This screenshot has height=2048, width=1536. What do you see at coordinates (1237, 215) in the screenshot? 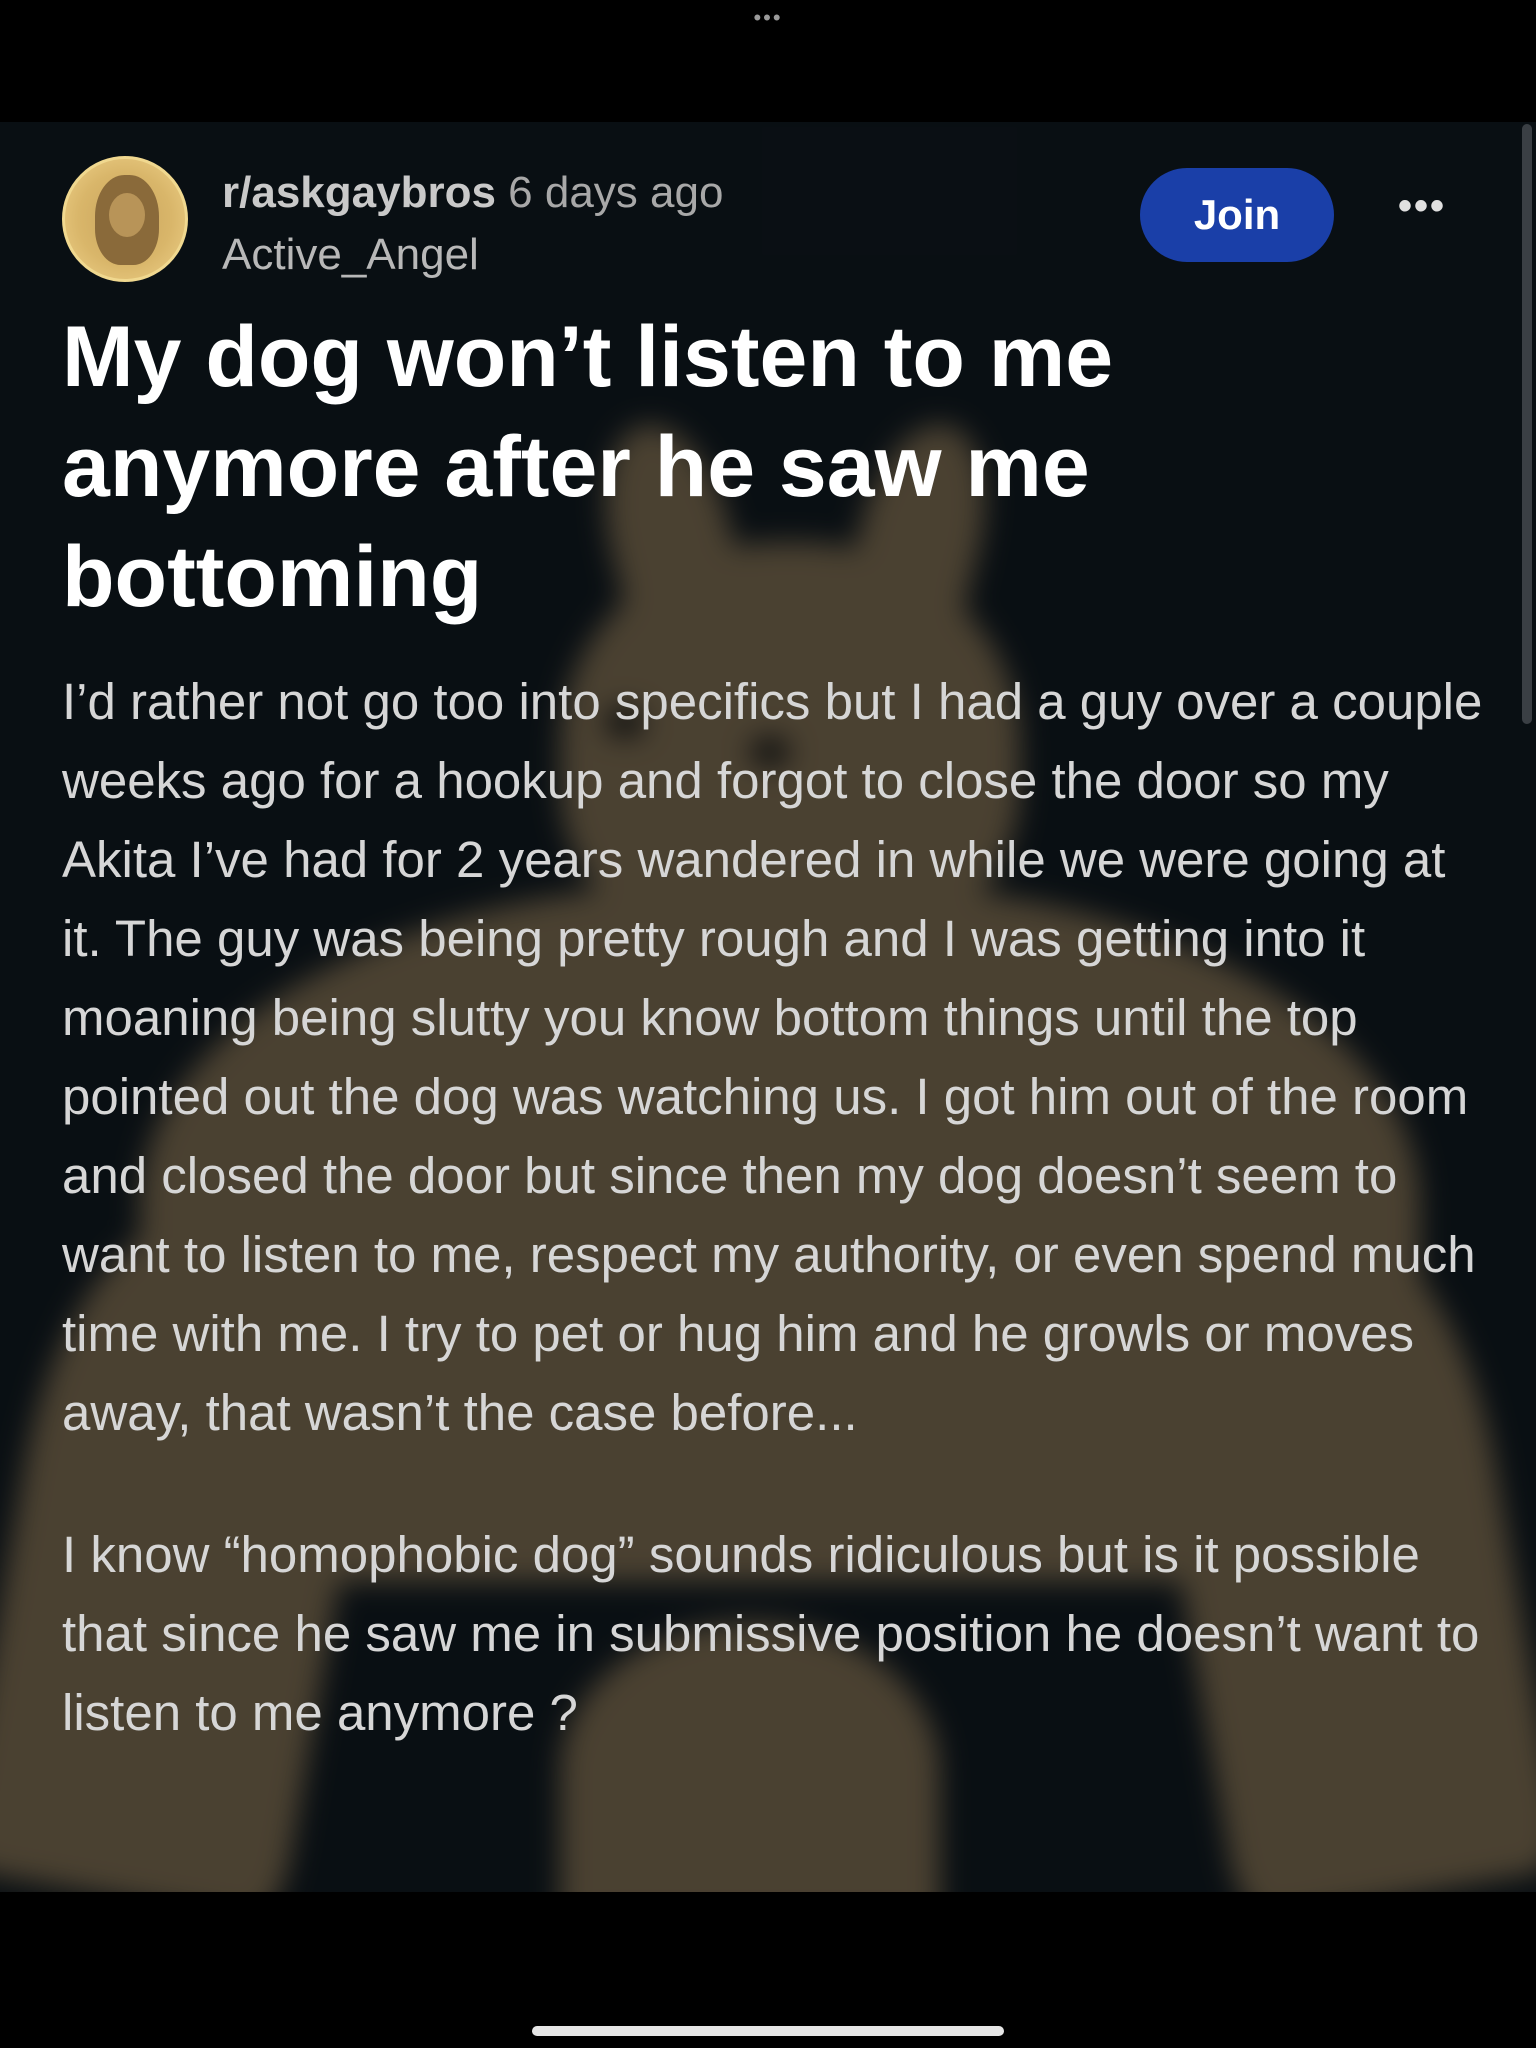
I see `join-button: Join` at bounding box center [1237, 215].